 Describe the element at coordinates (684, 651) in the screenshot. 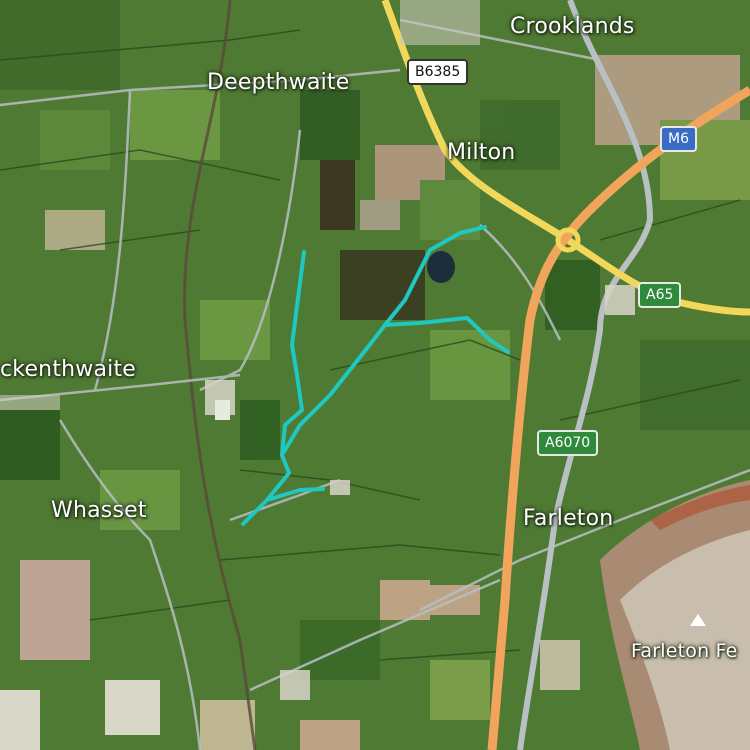

I see `place-label-farleton-fell: Farleton Fe` at that location.